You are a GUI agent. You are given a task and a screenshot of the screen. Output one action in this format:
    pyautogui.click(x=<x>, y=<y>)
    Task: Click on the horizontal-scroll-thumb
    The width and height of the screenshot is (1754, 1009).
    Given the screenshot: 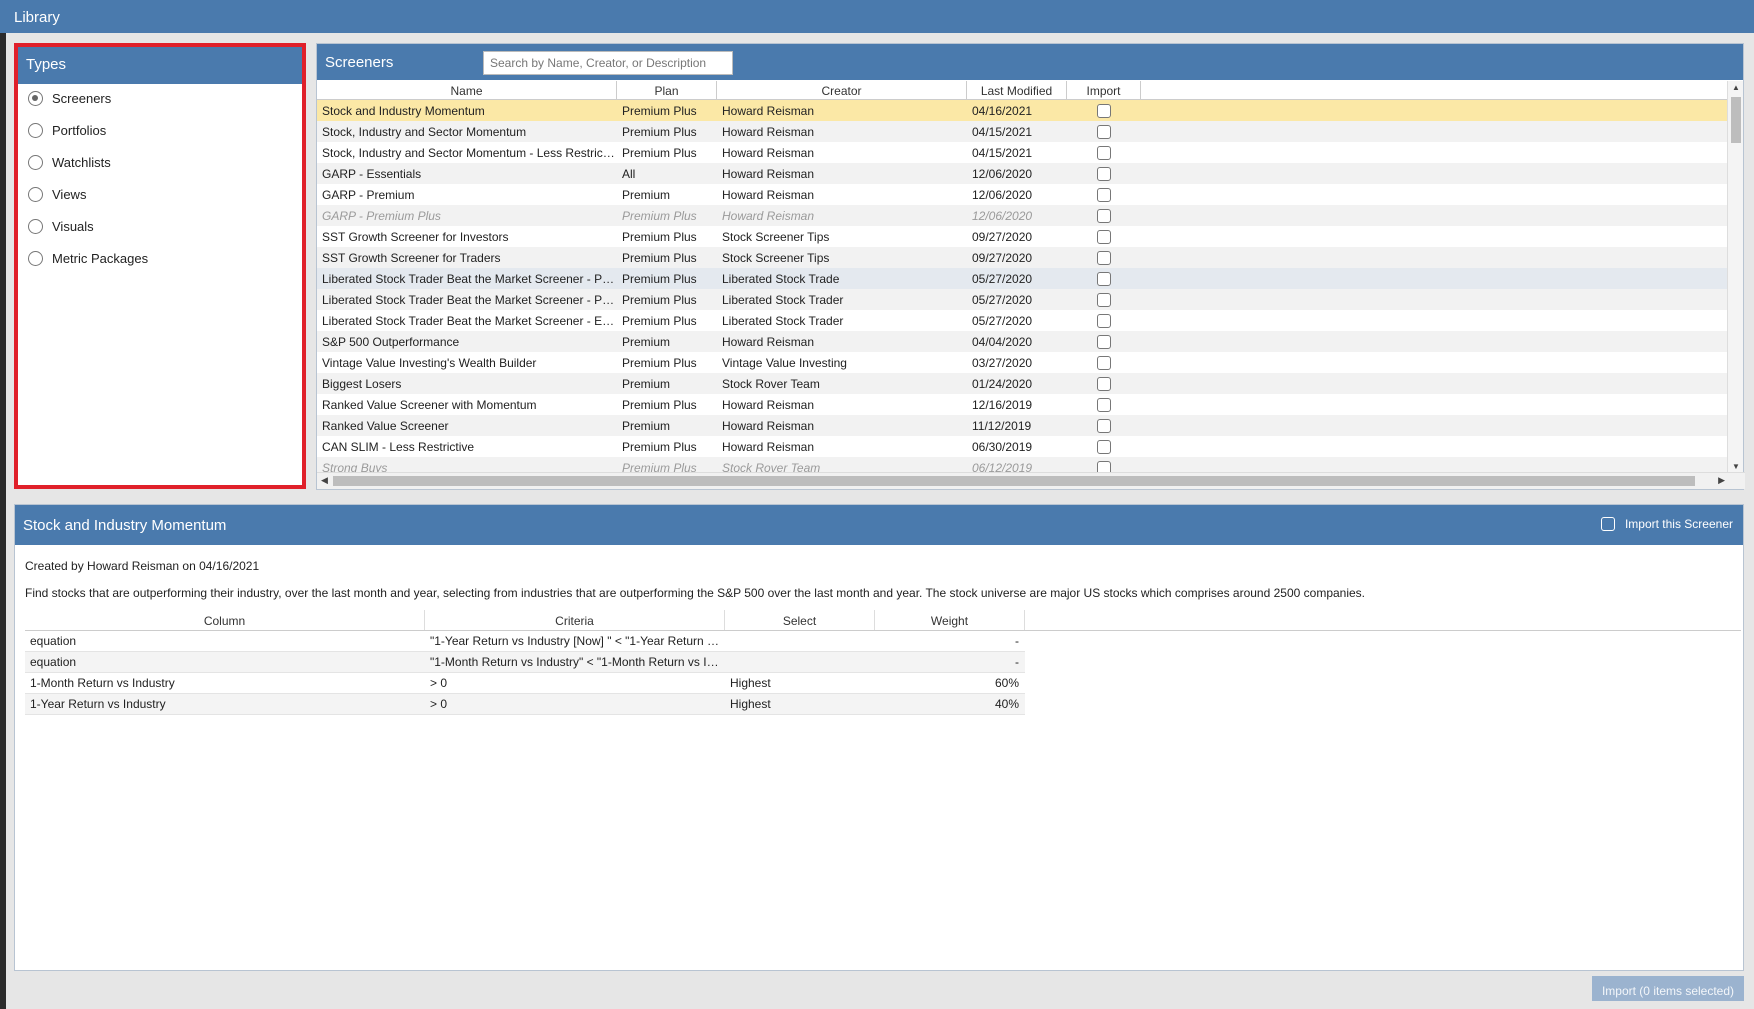 What is the action you would take?
    pyautogui.click(x=1014, y=481)
    